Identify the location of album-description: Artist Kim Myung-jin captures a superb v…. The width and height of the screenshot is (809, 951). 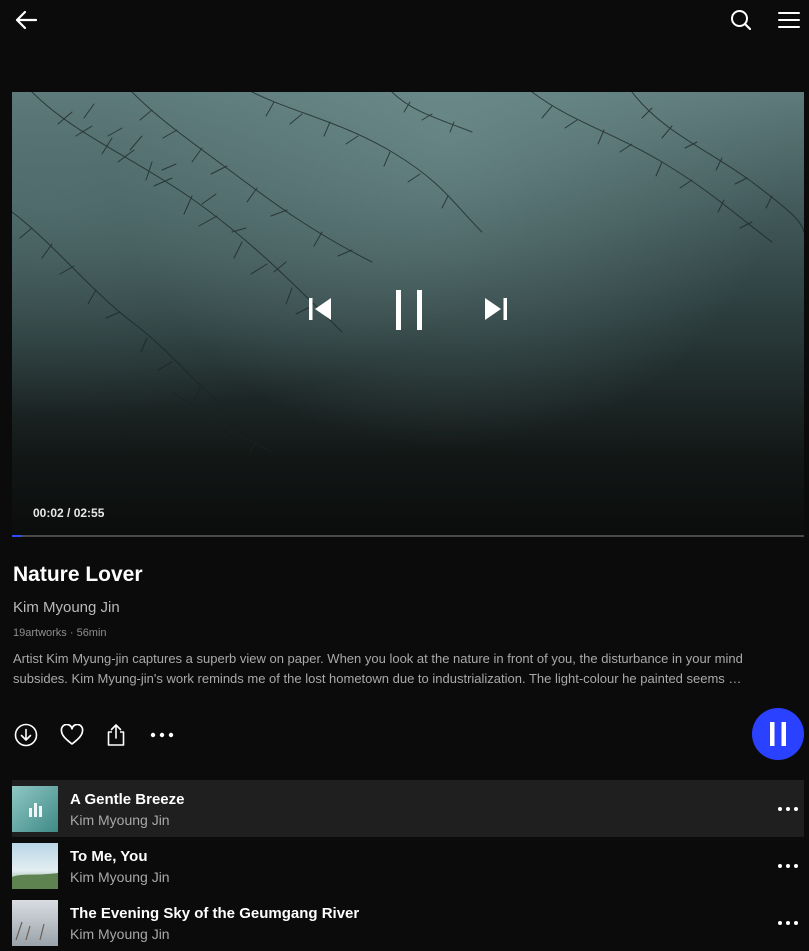
(407, 669).